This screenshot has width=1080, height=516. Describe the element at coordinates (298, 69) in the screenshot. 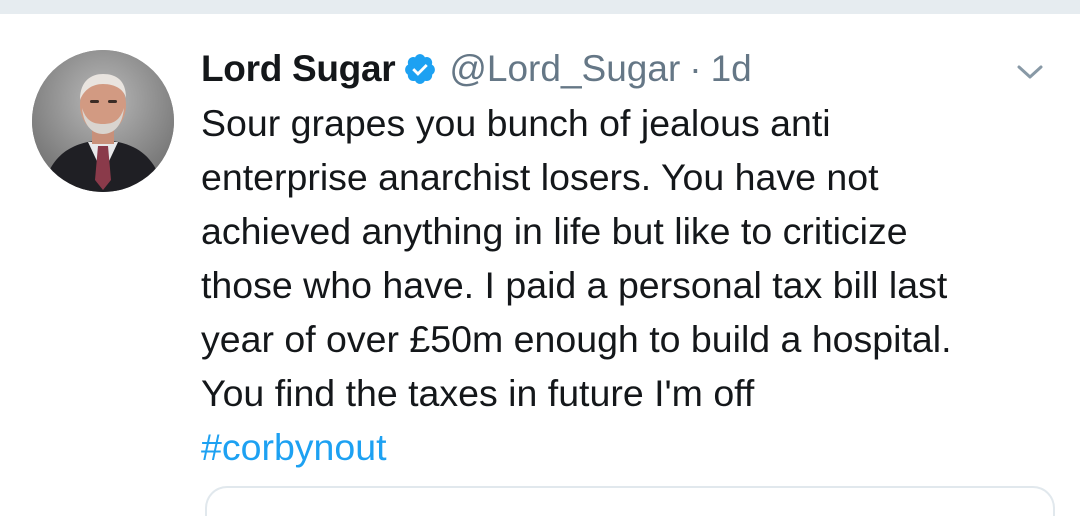

I see `author-name: Lord Sugar` at that location.